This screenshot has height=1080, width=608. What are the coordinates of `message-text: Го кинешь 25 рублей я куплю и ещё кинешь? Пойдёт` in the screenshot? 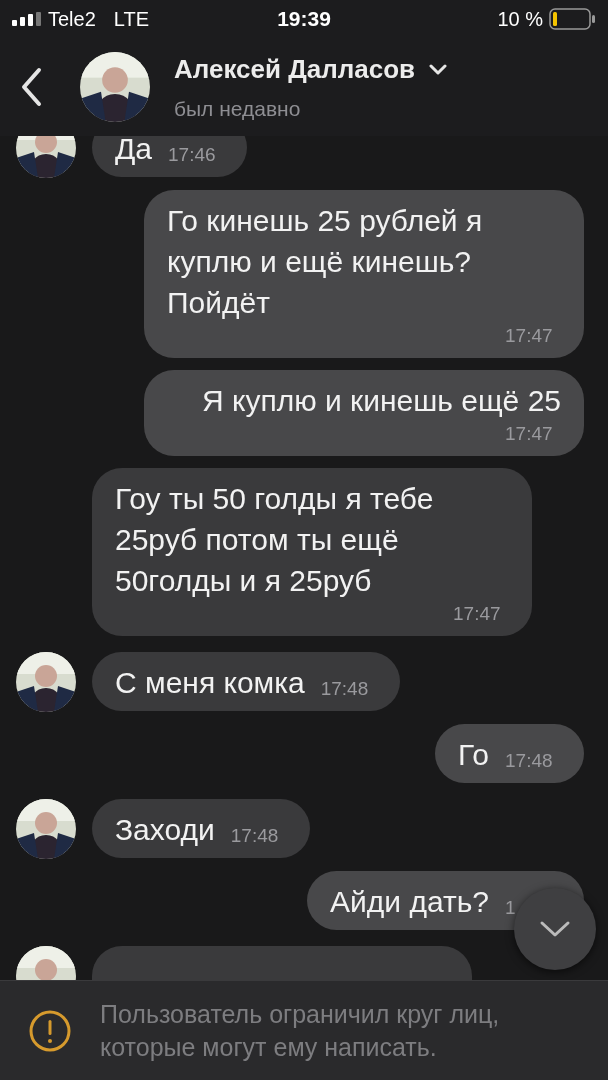 It's located at (325, 262).